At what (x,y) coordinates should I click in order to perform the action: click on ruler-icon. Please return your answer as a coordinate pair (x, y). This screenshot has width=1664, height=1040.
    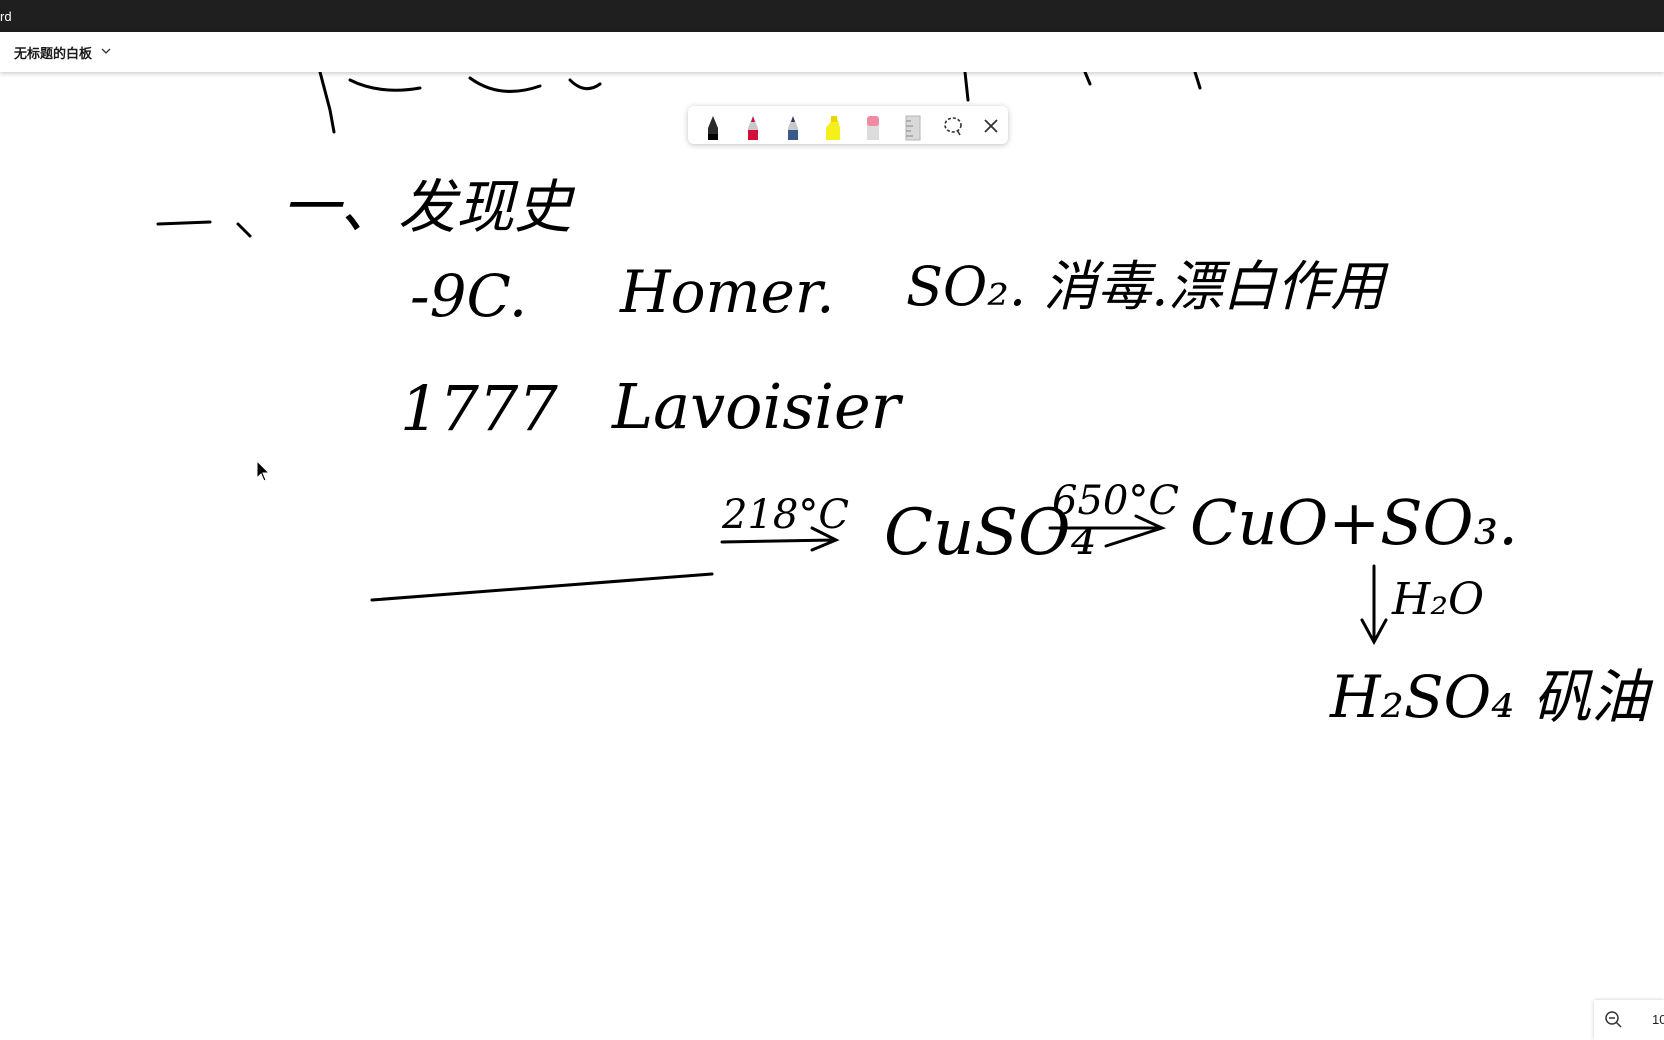
    Looking at the image, I should click on (913, 128).